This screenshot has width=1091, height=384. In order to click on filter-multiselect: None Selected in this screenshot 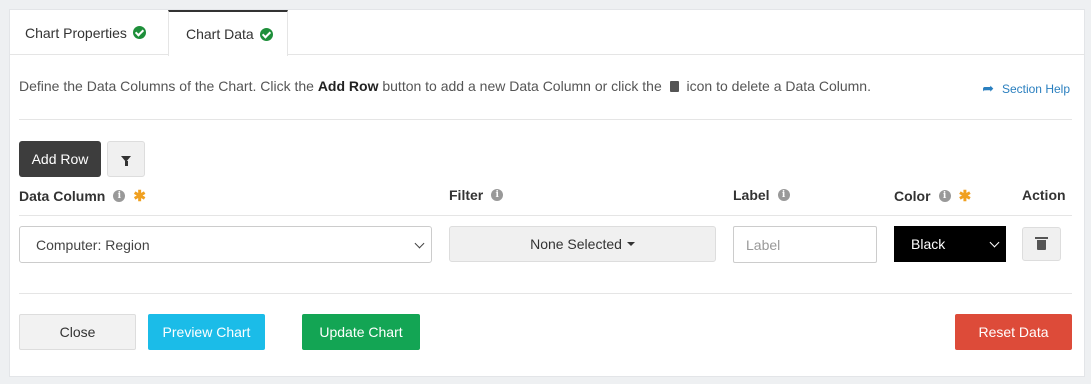, I will do `click(582, 244)`.